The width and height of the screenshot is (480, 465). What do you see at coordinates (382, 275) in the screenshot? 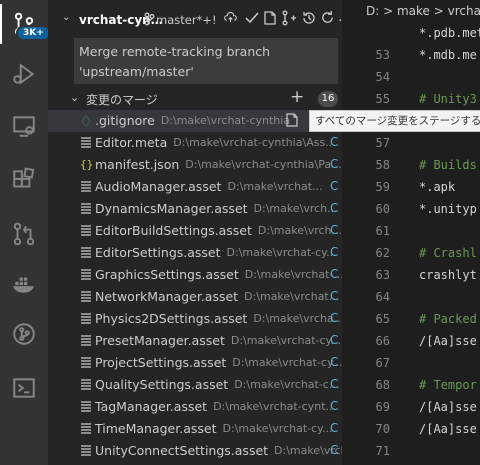
I see `line-number: 63` at bounding box center [382, 275].